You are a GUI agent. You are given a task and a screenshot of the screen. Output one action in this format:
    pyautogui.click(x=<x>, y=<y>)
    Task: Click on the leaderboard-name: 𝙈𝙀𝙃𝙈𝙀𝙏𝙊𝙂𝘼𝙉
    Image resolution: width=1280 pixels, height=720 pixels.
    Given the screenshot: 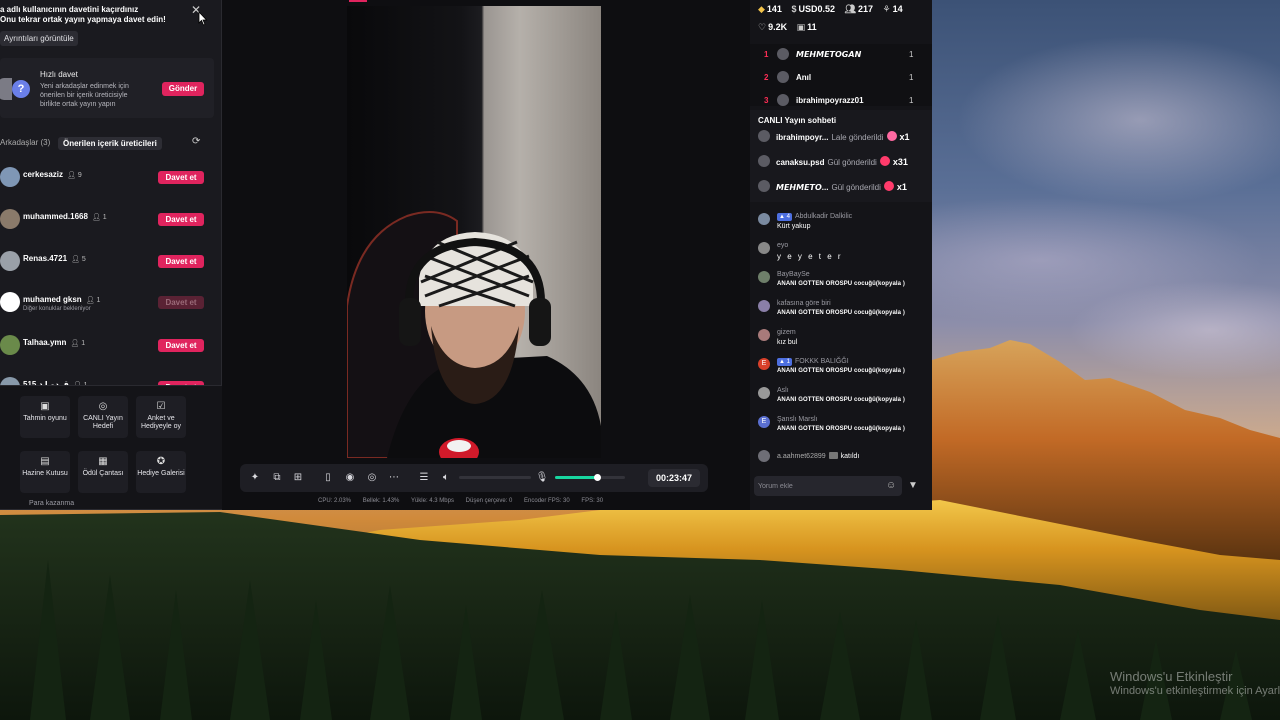 What is the action you would take?
    pyautogui.click(x=829, y=54)
    